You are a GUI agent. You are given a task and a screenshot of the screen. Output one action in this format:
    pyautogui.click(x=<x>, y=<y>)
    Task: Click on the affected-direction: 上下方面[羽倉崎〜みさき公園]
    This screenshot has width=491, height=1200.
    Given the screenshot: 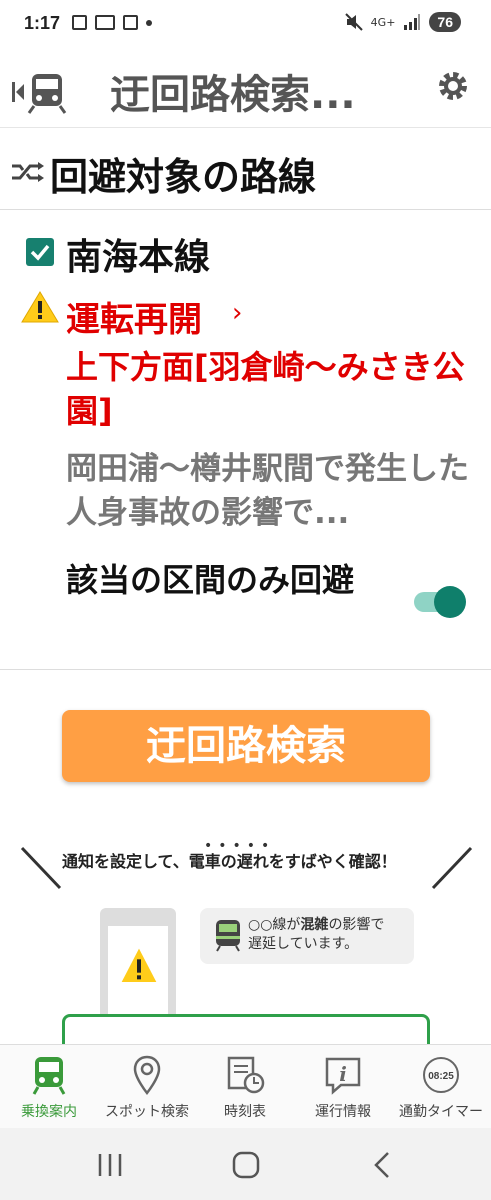 What is the action you would take?
    pyautogui.click(x=265, y=389)
    